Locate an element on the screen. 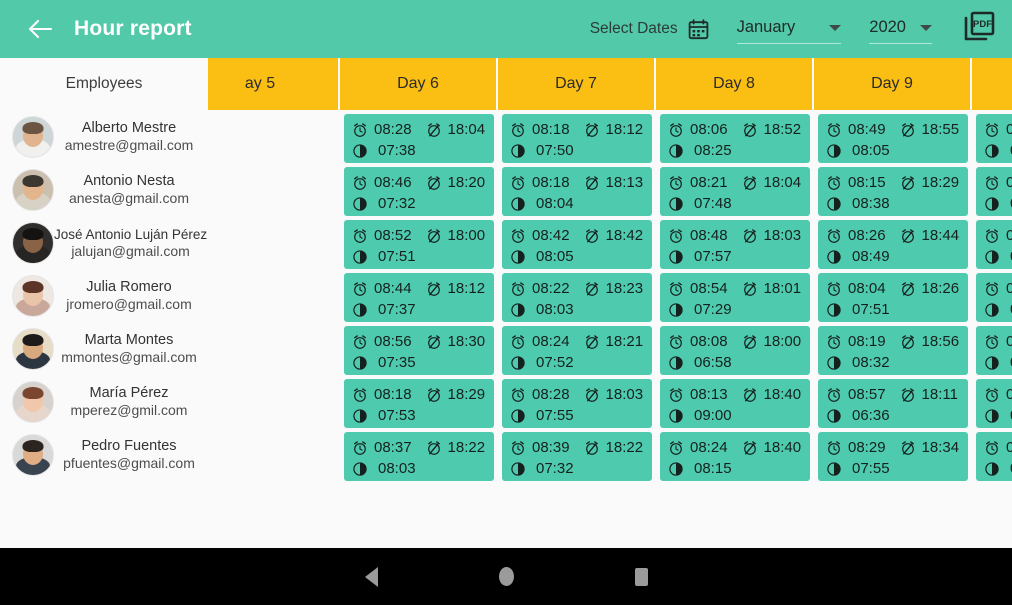 This screenshot has height=605, width=1012. record-cell: 08:21 18:04 07:48 is located at coordinates (735, 191).